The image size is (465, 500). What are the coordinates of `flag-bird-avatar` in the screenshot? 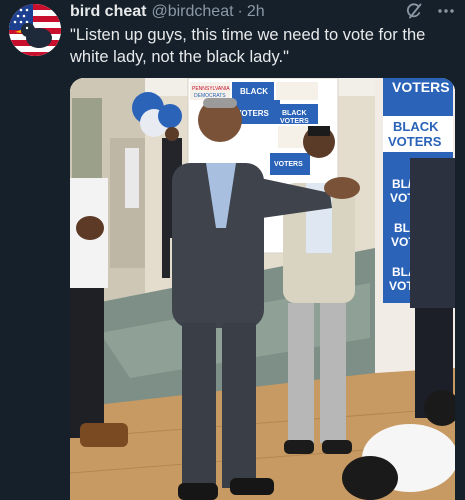 It's located at (35, 30).